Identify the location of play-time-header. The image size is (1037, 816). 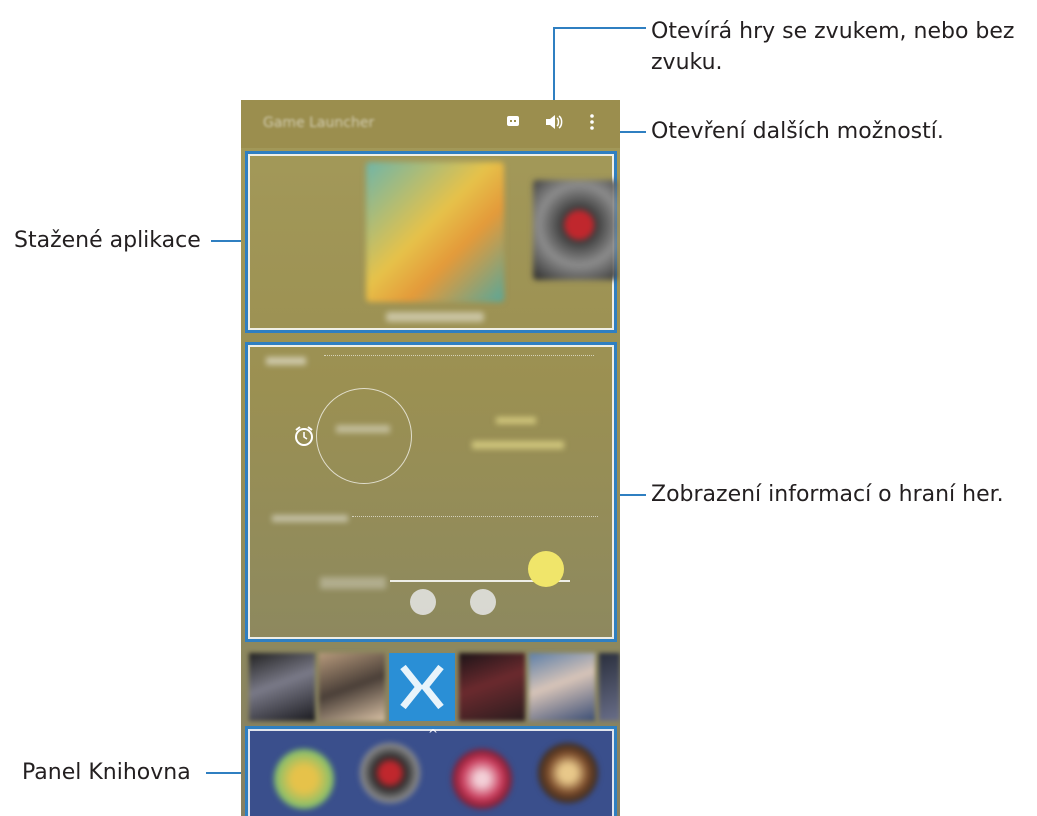
(286, 361).